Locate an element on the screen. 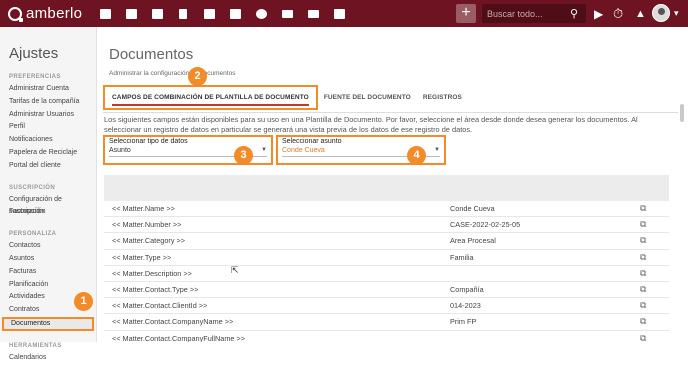  logo-text: amberlo is located at coordinates (54, 13).